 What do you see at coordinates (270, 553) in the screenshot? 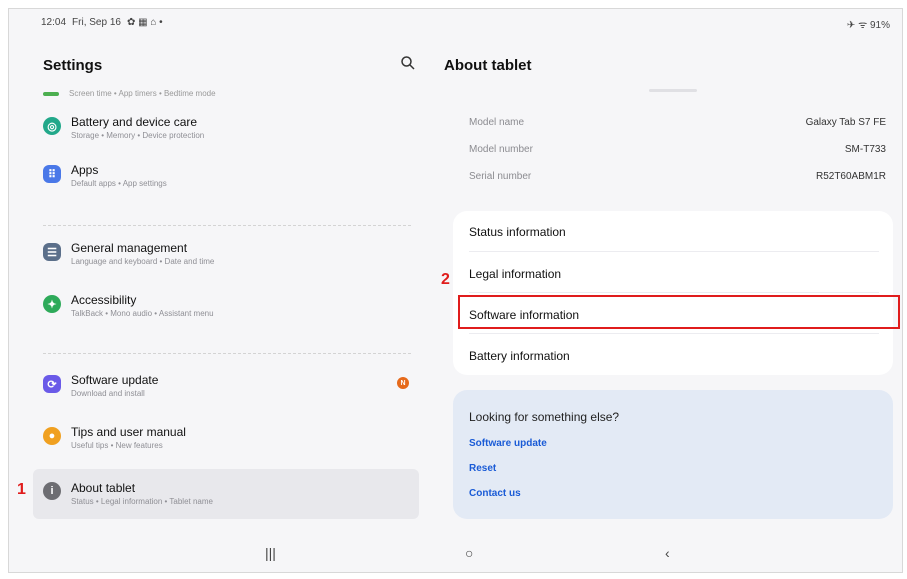
I see `recent-apps-button: |||` at bounding box center [270, 553].